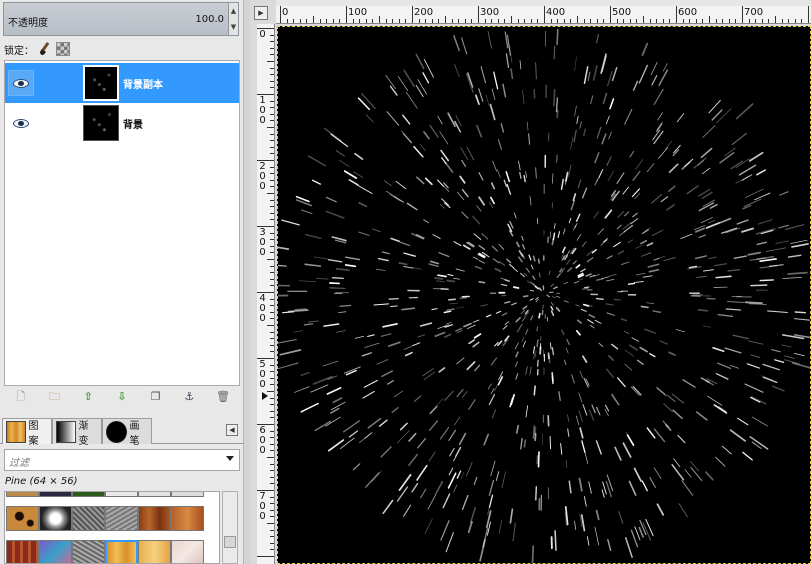 This screenshot has width=811, height=564. What do you see at coordinates (55, 397) in the screenshot?
I see `folder-icon: 🗀` at bounding box center [55, 397].